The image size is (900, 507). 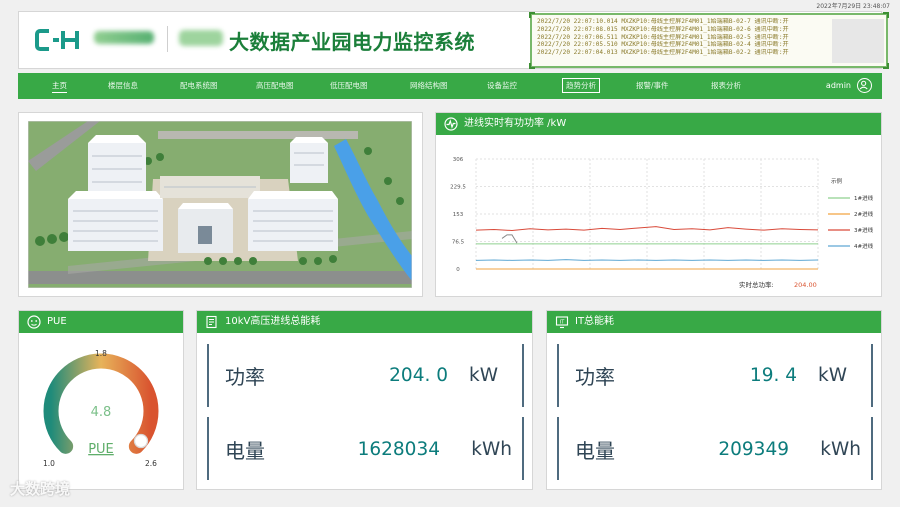 What do you see at coordinates (398, 449) in the screenshot?
I see `hv-energy-value: 1628034` at bounding box center [398, 449].